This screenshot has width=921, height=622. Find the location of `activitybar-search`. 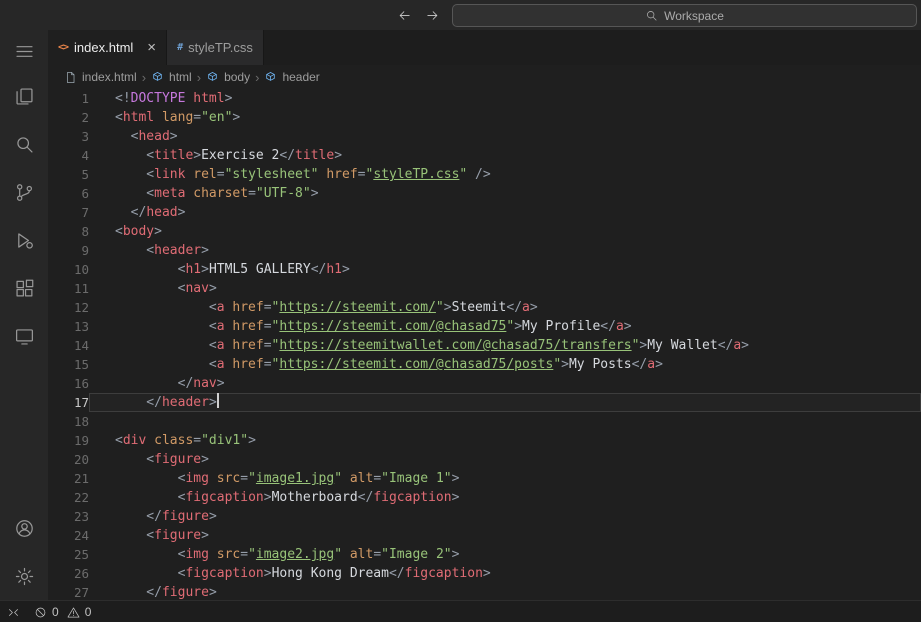

activitybar-search is located at coordinates (24, 144).